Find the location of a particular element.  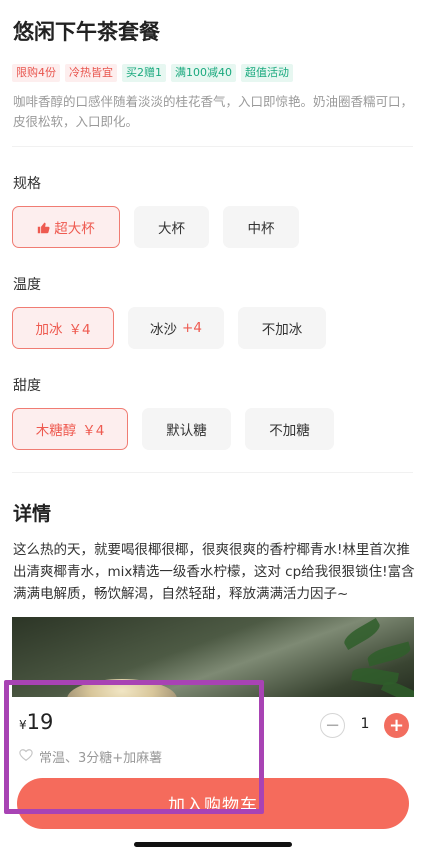

sweetness-option-price: ￥4 is located at coordinates (93, 431).